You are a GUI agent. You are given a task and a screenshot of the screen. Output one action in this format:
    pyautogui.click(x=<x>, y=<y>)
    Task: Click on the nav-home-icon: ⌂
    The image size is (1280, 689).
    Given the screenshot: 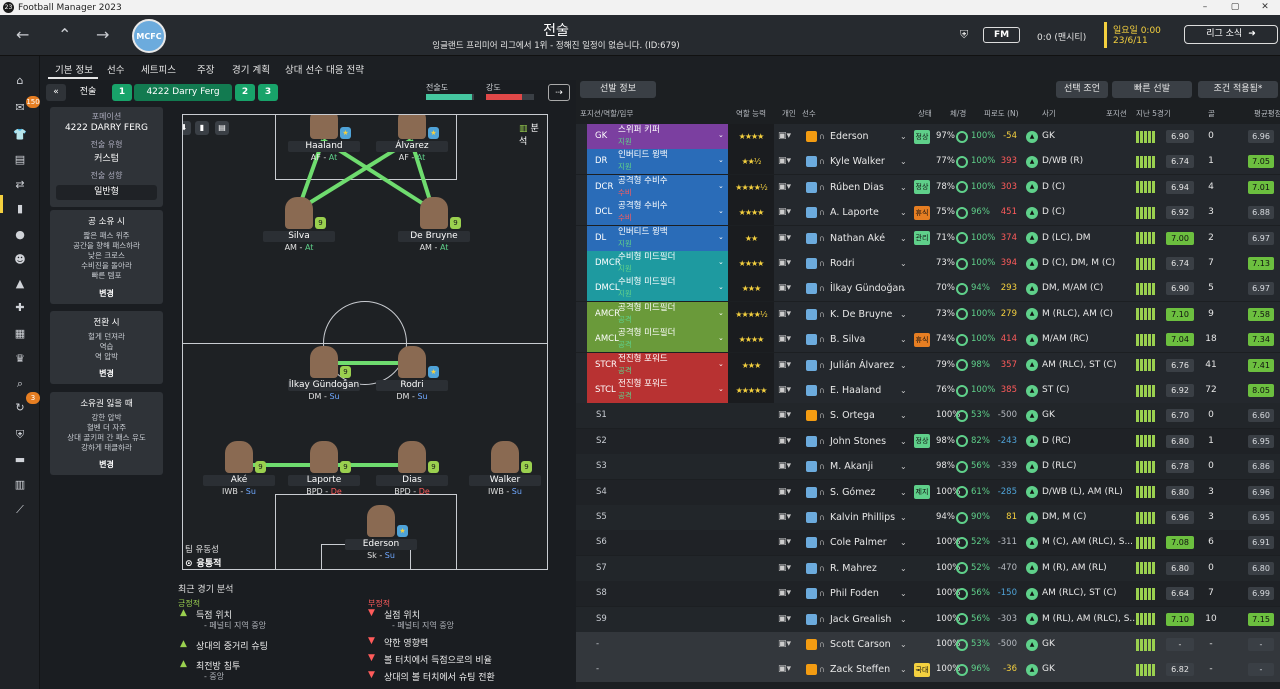 What is the action you would take?
    pyautogui.click(x=20, y=81)
    